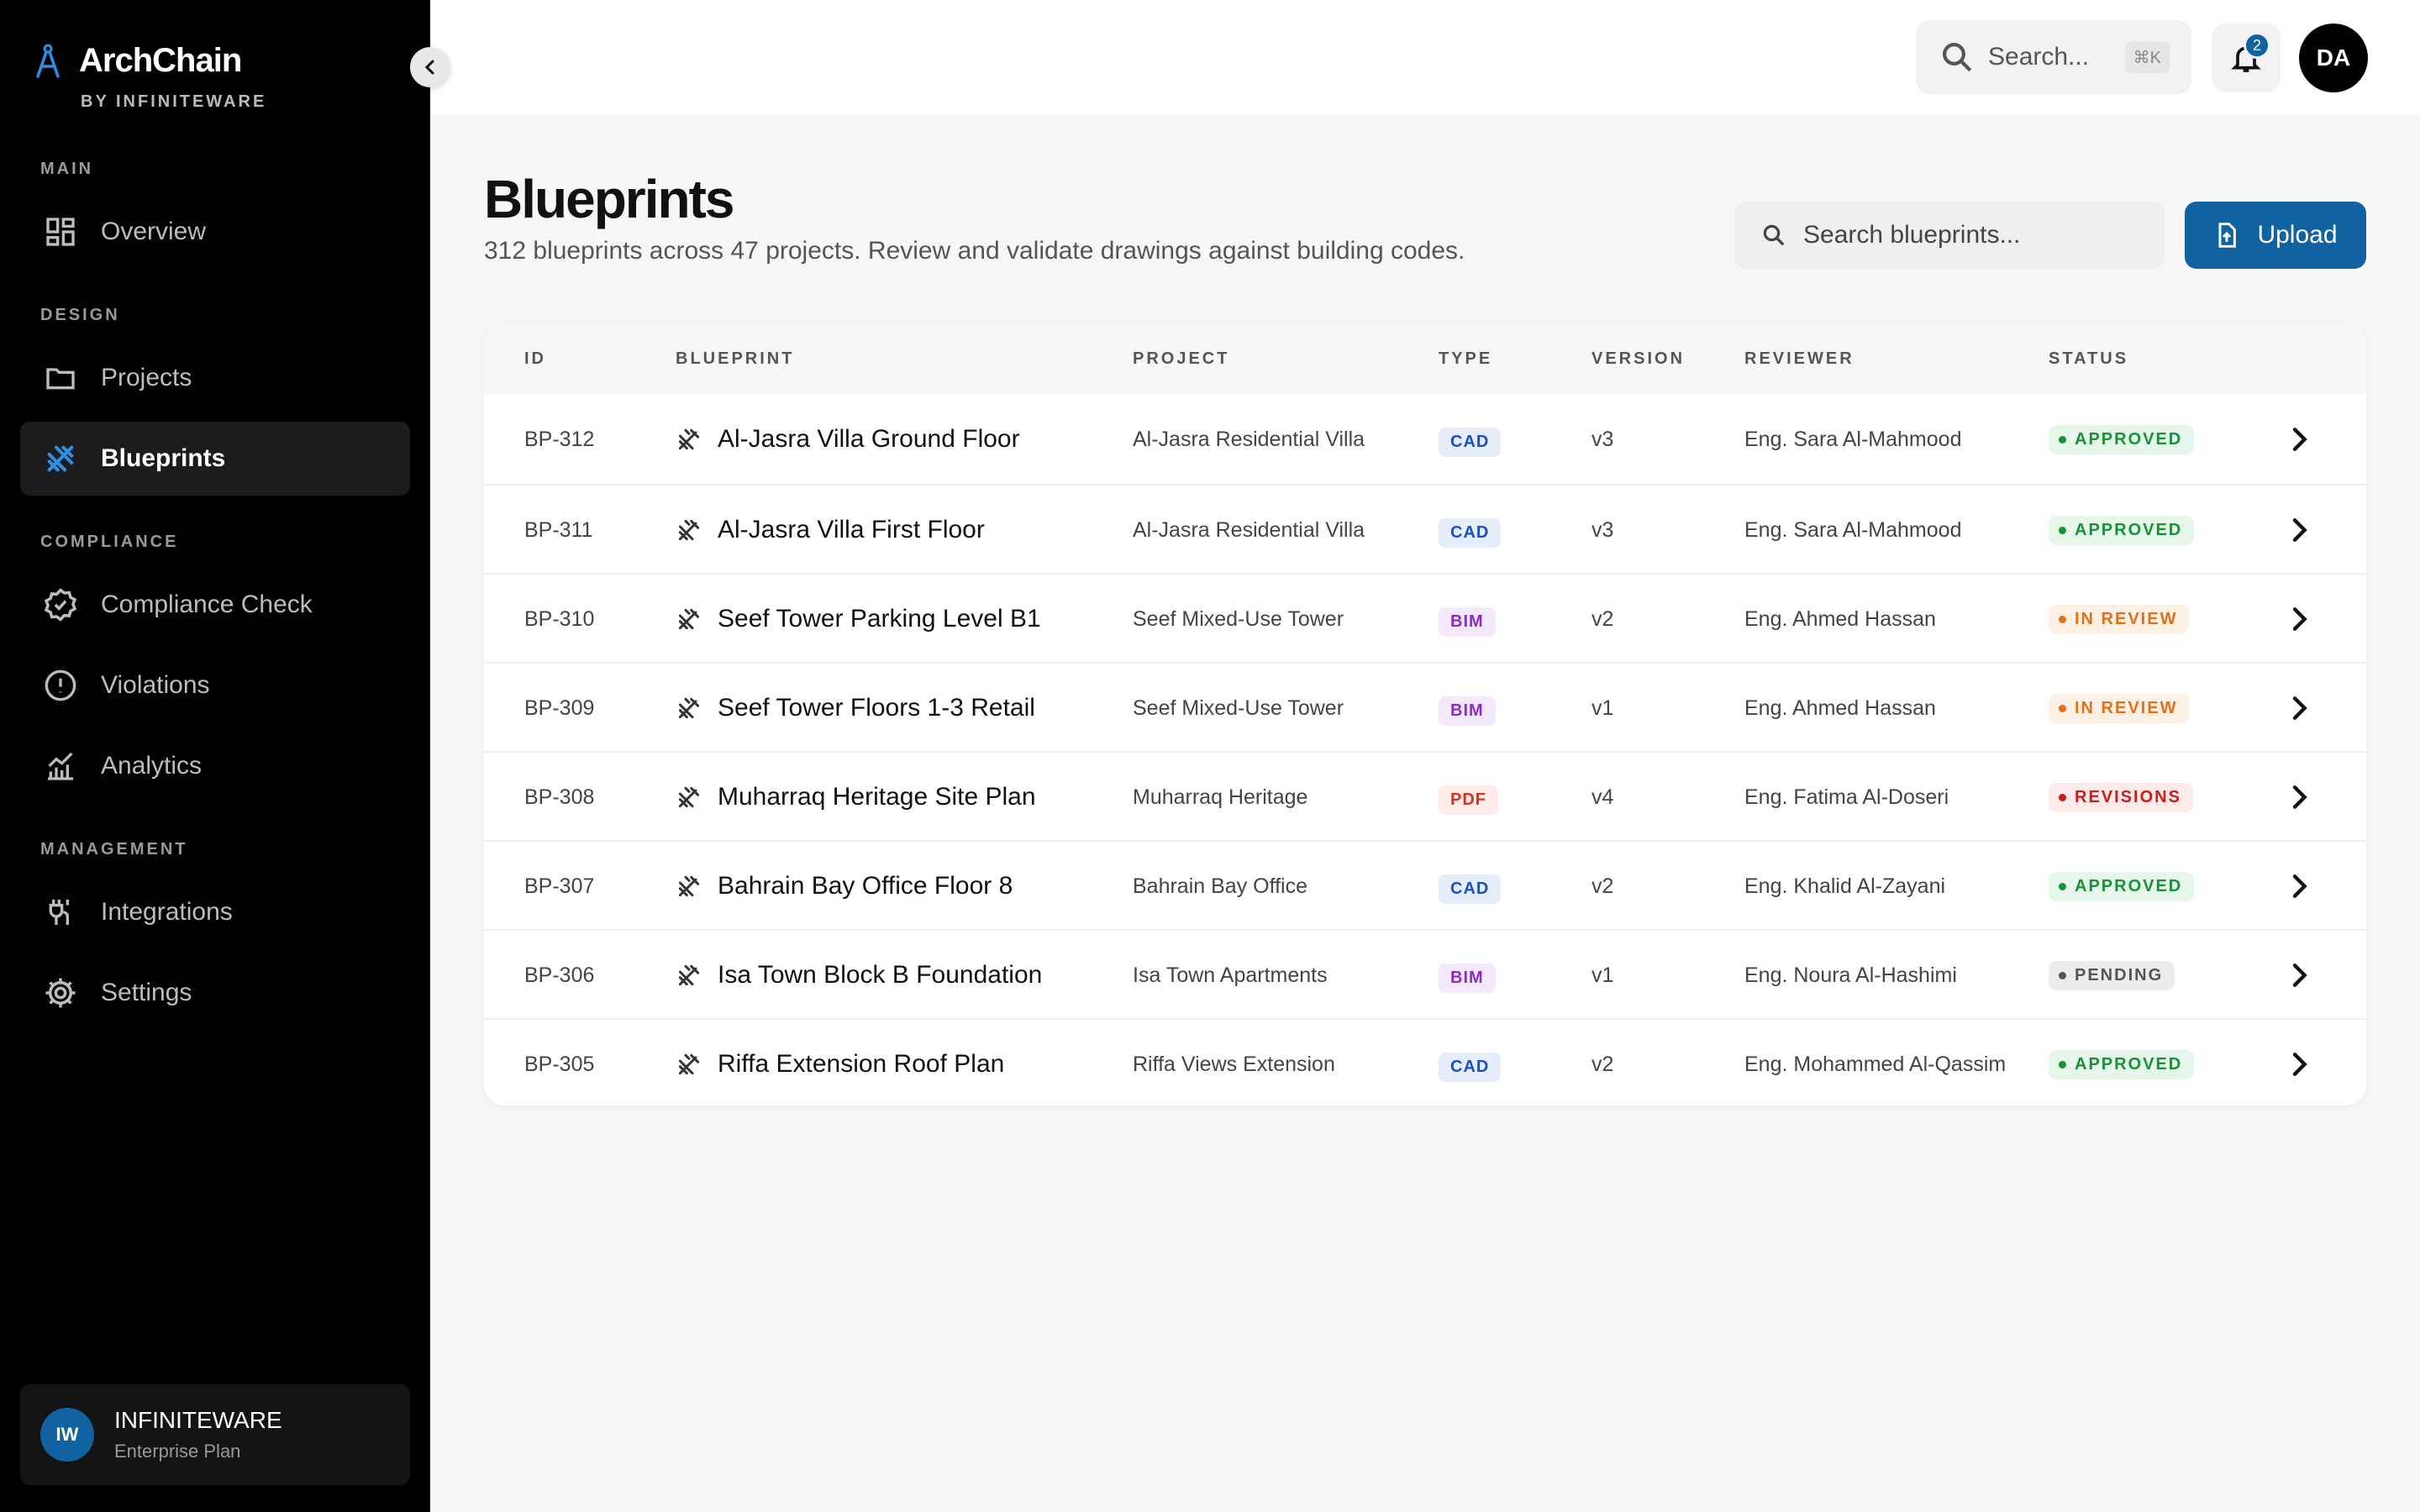 This screenshot has height=1512, width=2420. Describe the element at coordinates (1181, 359) in the screenshot. I see `column-header-project: PROJECT` at that location.